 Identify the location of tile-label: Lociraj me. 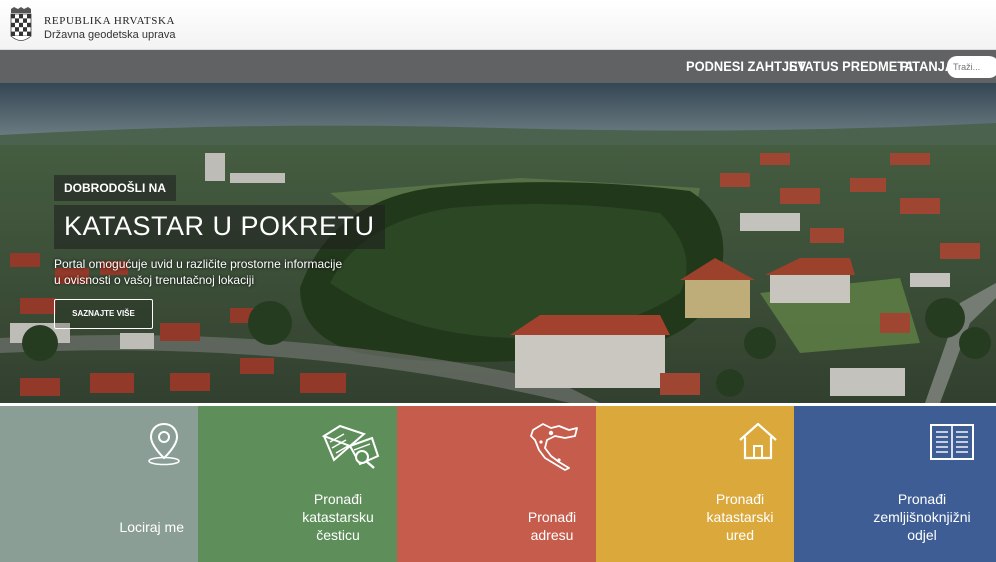
(151, 527).